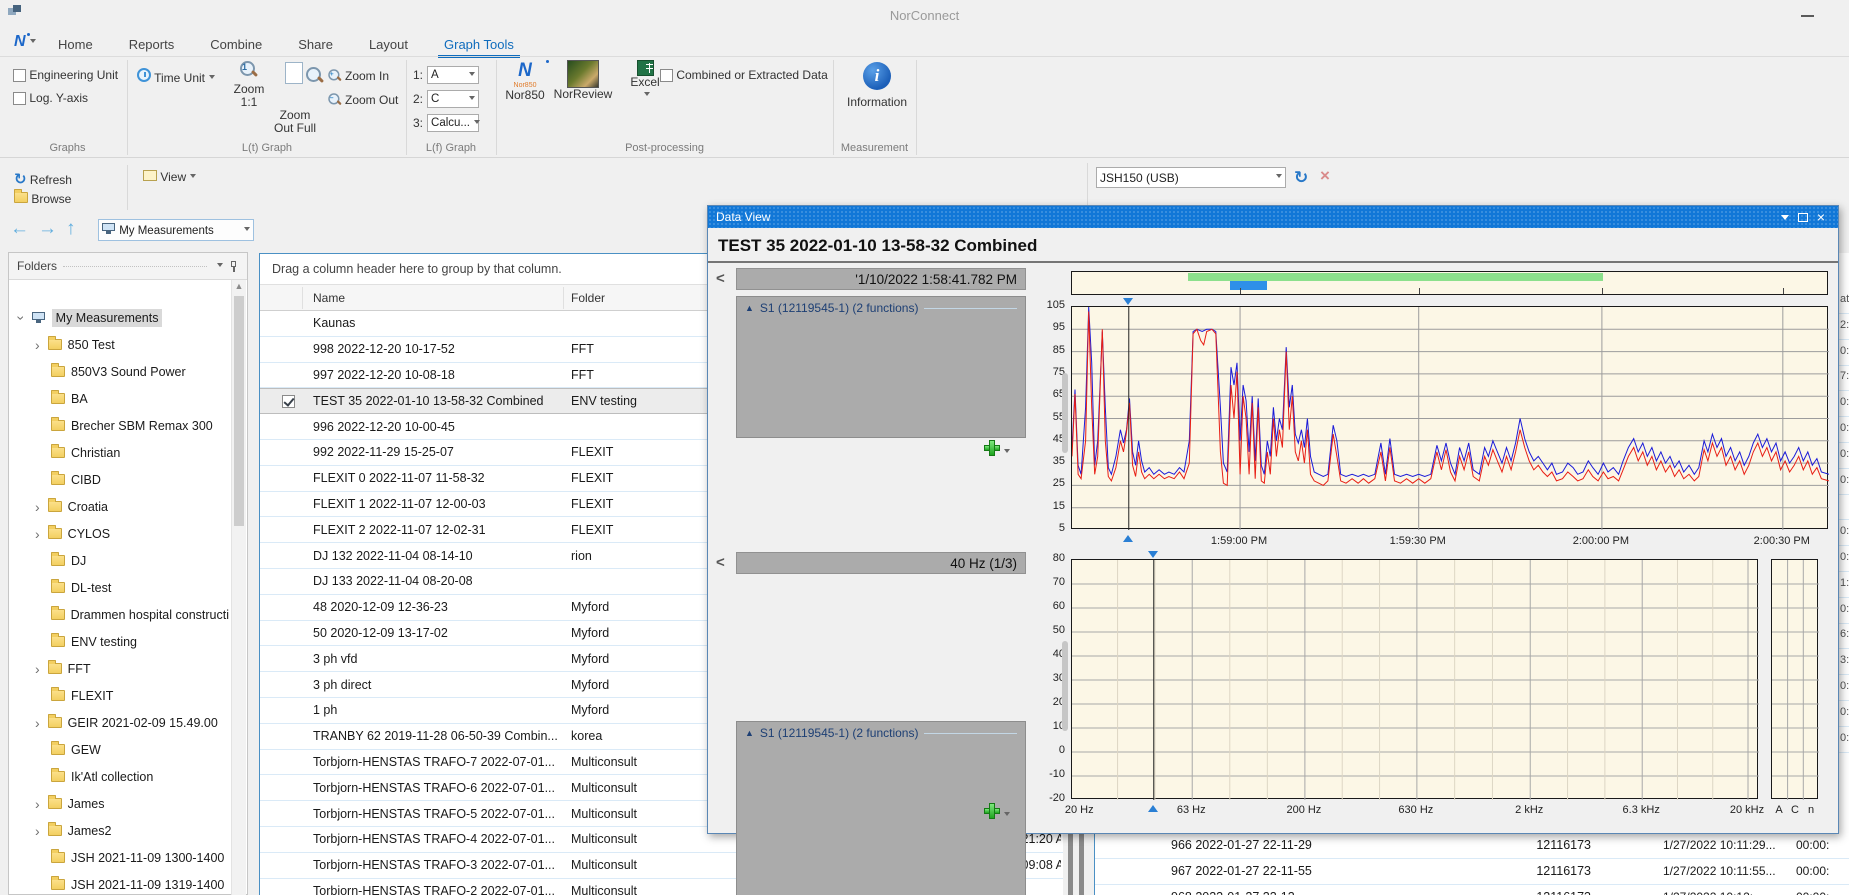  I want to click on tab-combine: Combine, so click(236, 44).